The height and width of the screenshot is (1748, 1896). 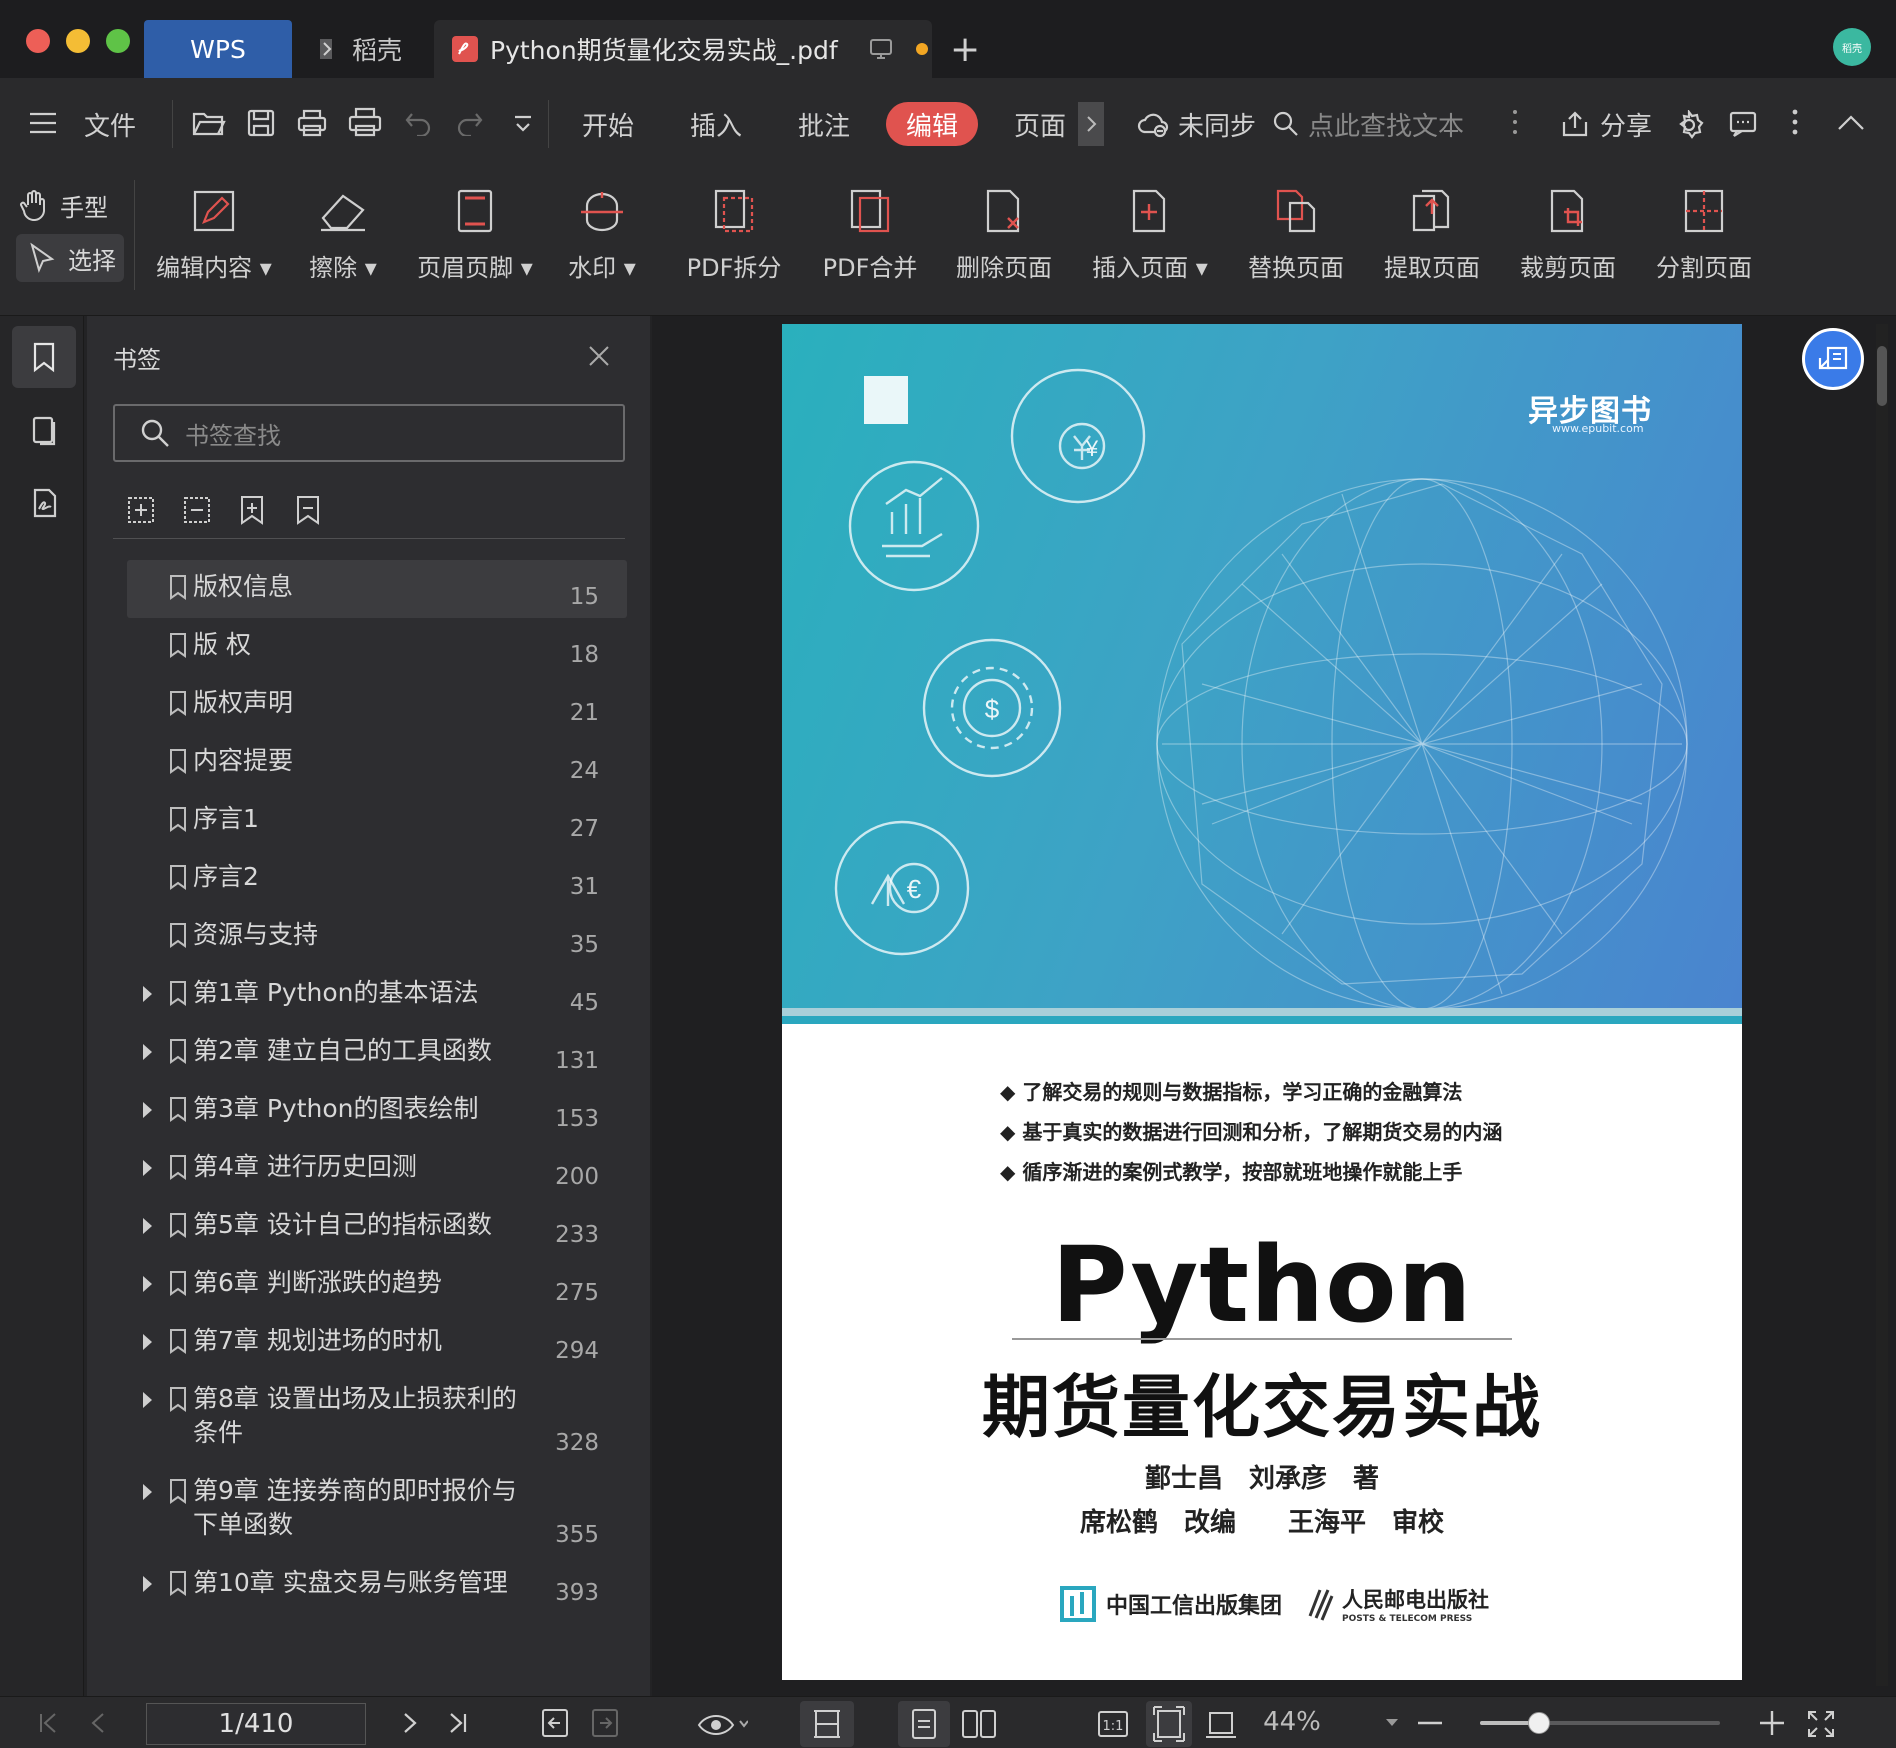 I want to click on header-footer-tool: 页眉页脚 ▾, so click(x=475, y=235).